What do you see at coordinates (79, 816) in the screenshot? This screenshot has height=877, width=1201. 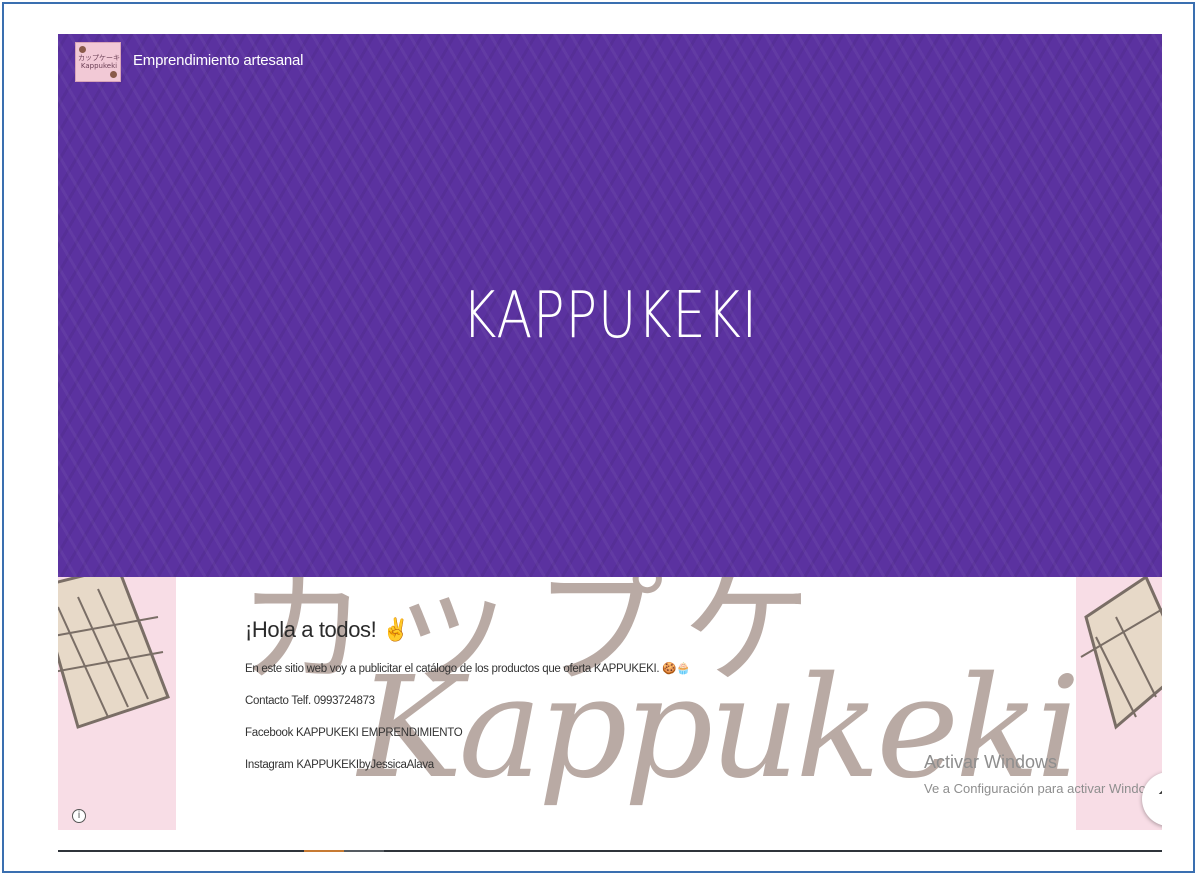 I see `info-icon: i` at bounding box center [79, 816].